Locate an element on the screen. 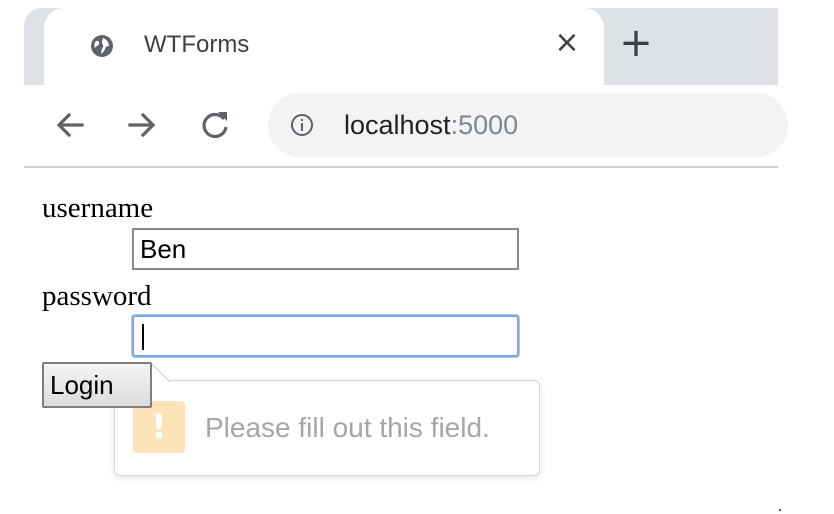 This screenshot has width=834, height=514. text-caret is located at coordinates (143, 337).